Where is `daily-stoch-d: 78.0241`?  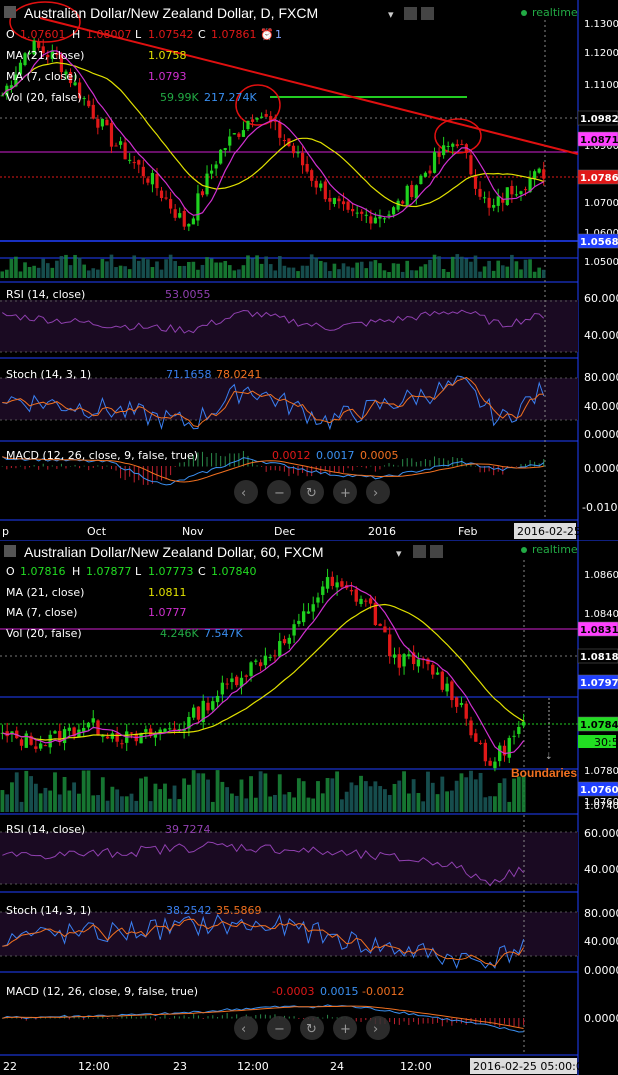 daily-stoch-d: 78.0241 is located at coordinates (239, 374).